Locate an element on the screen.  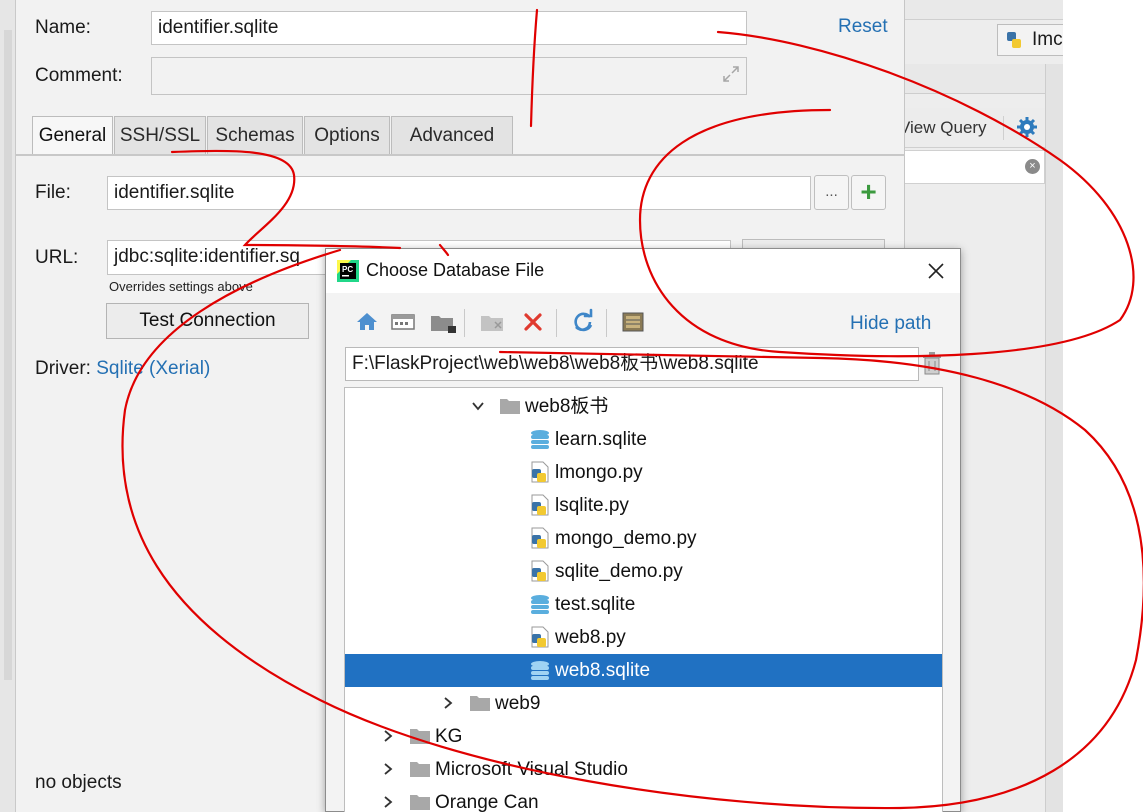
tab-schemas: Schemas is located at coordinates (255, 135).